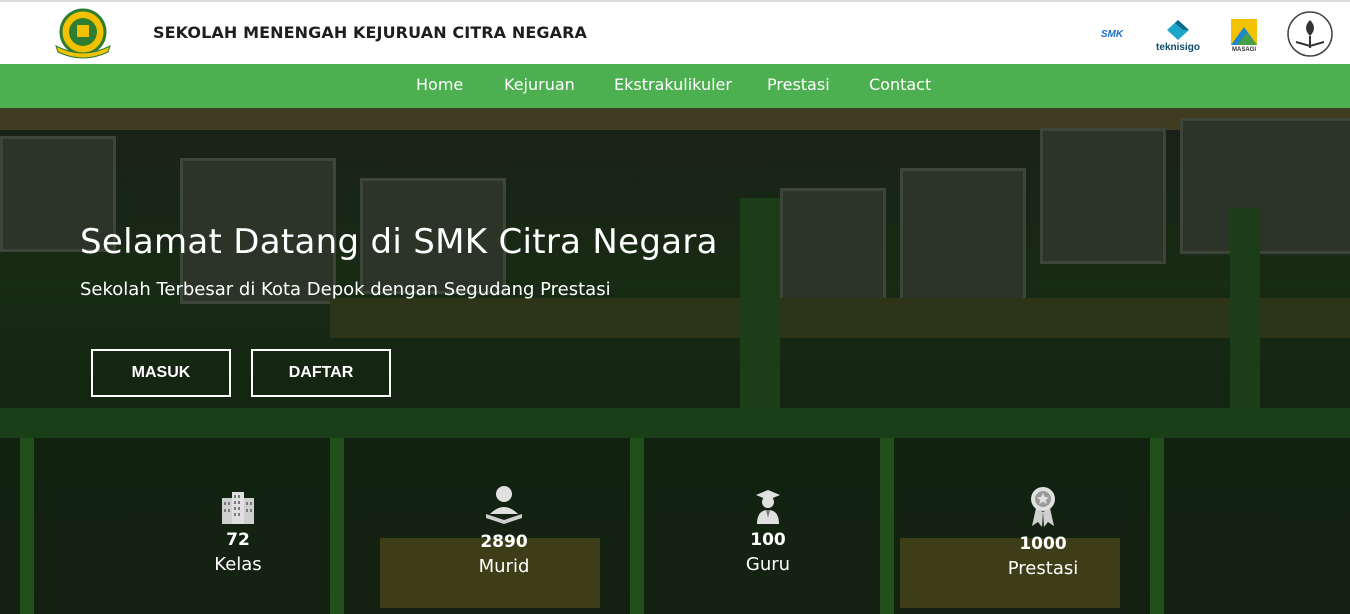 This screenshot has width=1350, height=614. I want to click on hero-title: Selamat Datang di SMK Citra Negara, so click(399, 242).